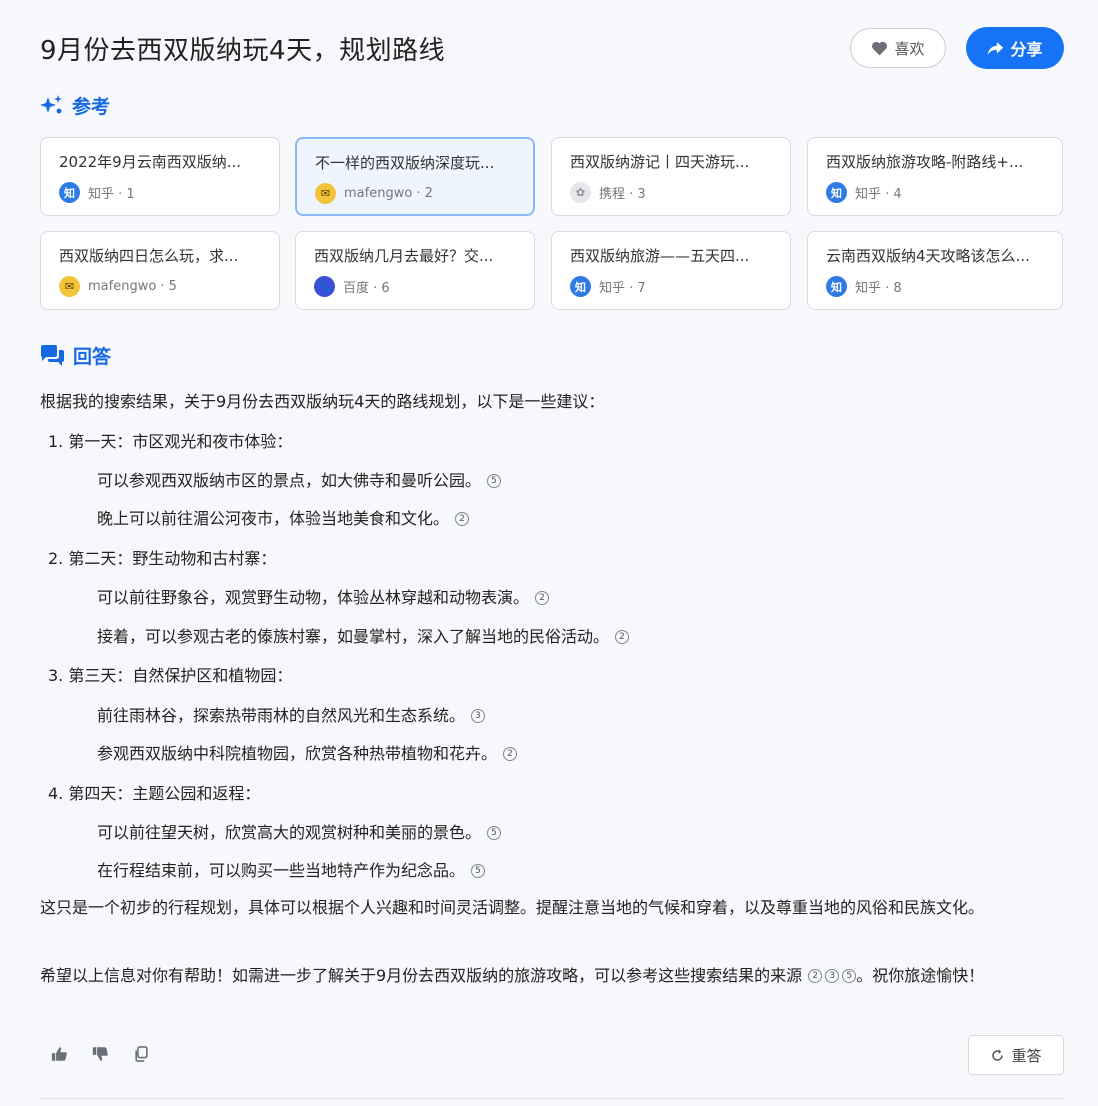 This screenshot has width=1098, height=1106. I want to click on answer-heading-label: 回答, so click(92, 357).